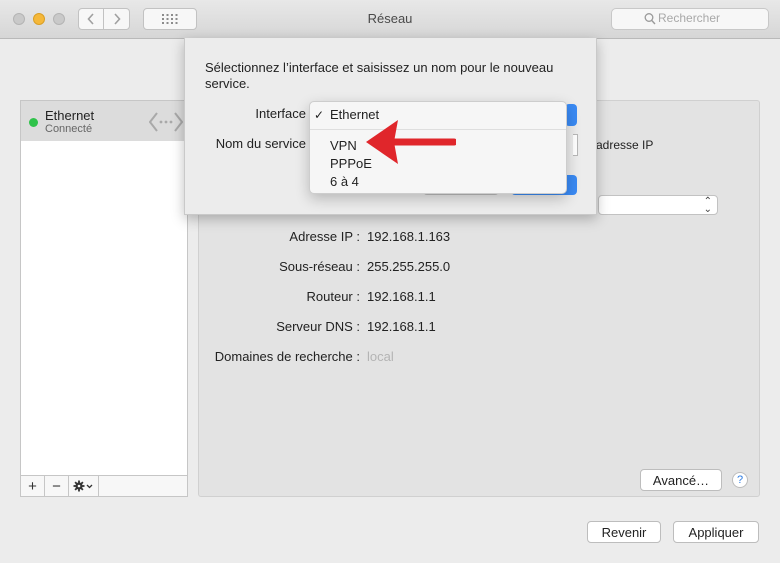 The width and height of the screenshot is (780, 563). Describe the element at coordinates (287, 356) in the screenshot. I see `search-domains-label: Domaines de recherche :` at that location.